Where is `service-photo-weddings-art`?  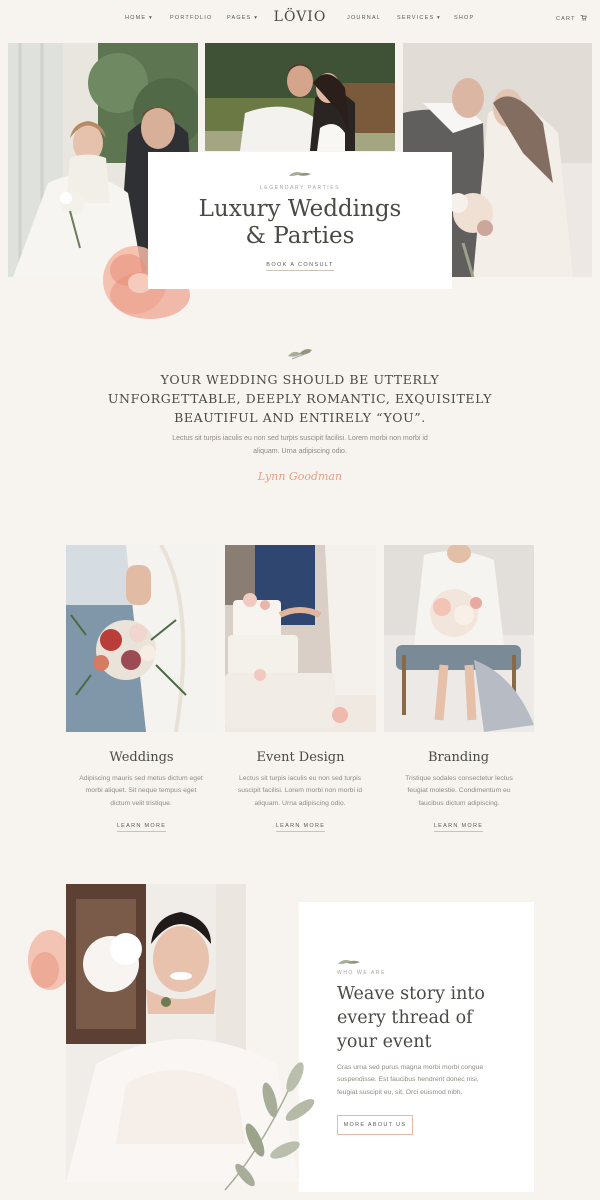
service-photo-weddings-art is located at coordinates (141, 638).